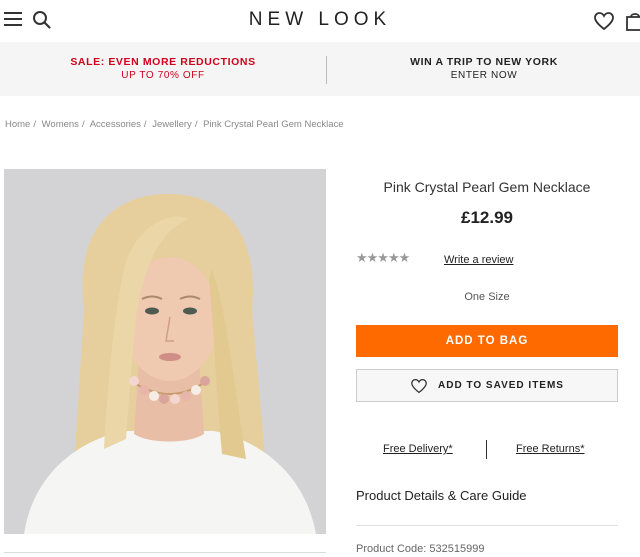  Describe the element at coordinates (487, 187) in the screenshot. I see `product-title: Pink Crystal Pearl Gem Necklace` at that location.